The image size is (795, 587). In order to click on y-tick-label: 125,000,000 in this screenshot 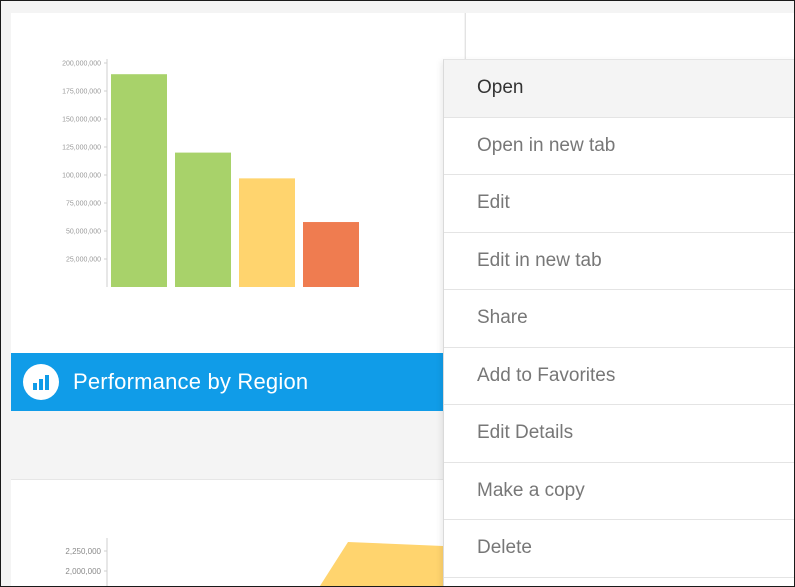, I will do `click(81, 148)`.